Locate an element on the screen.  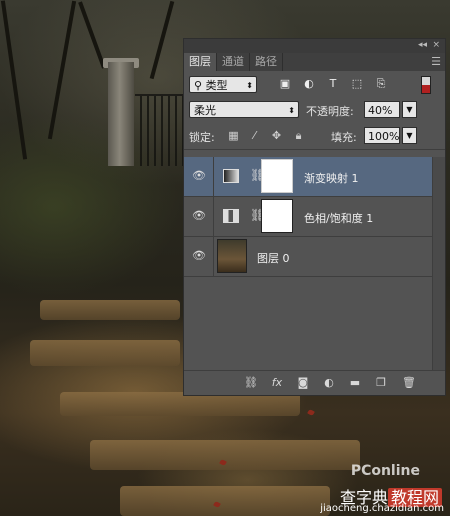
filter-kind-label: 类型 is located at coordinates (216, 85).